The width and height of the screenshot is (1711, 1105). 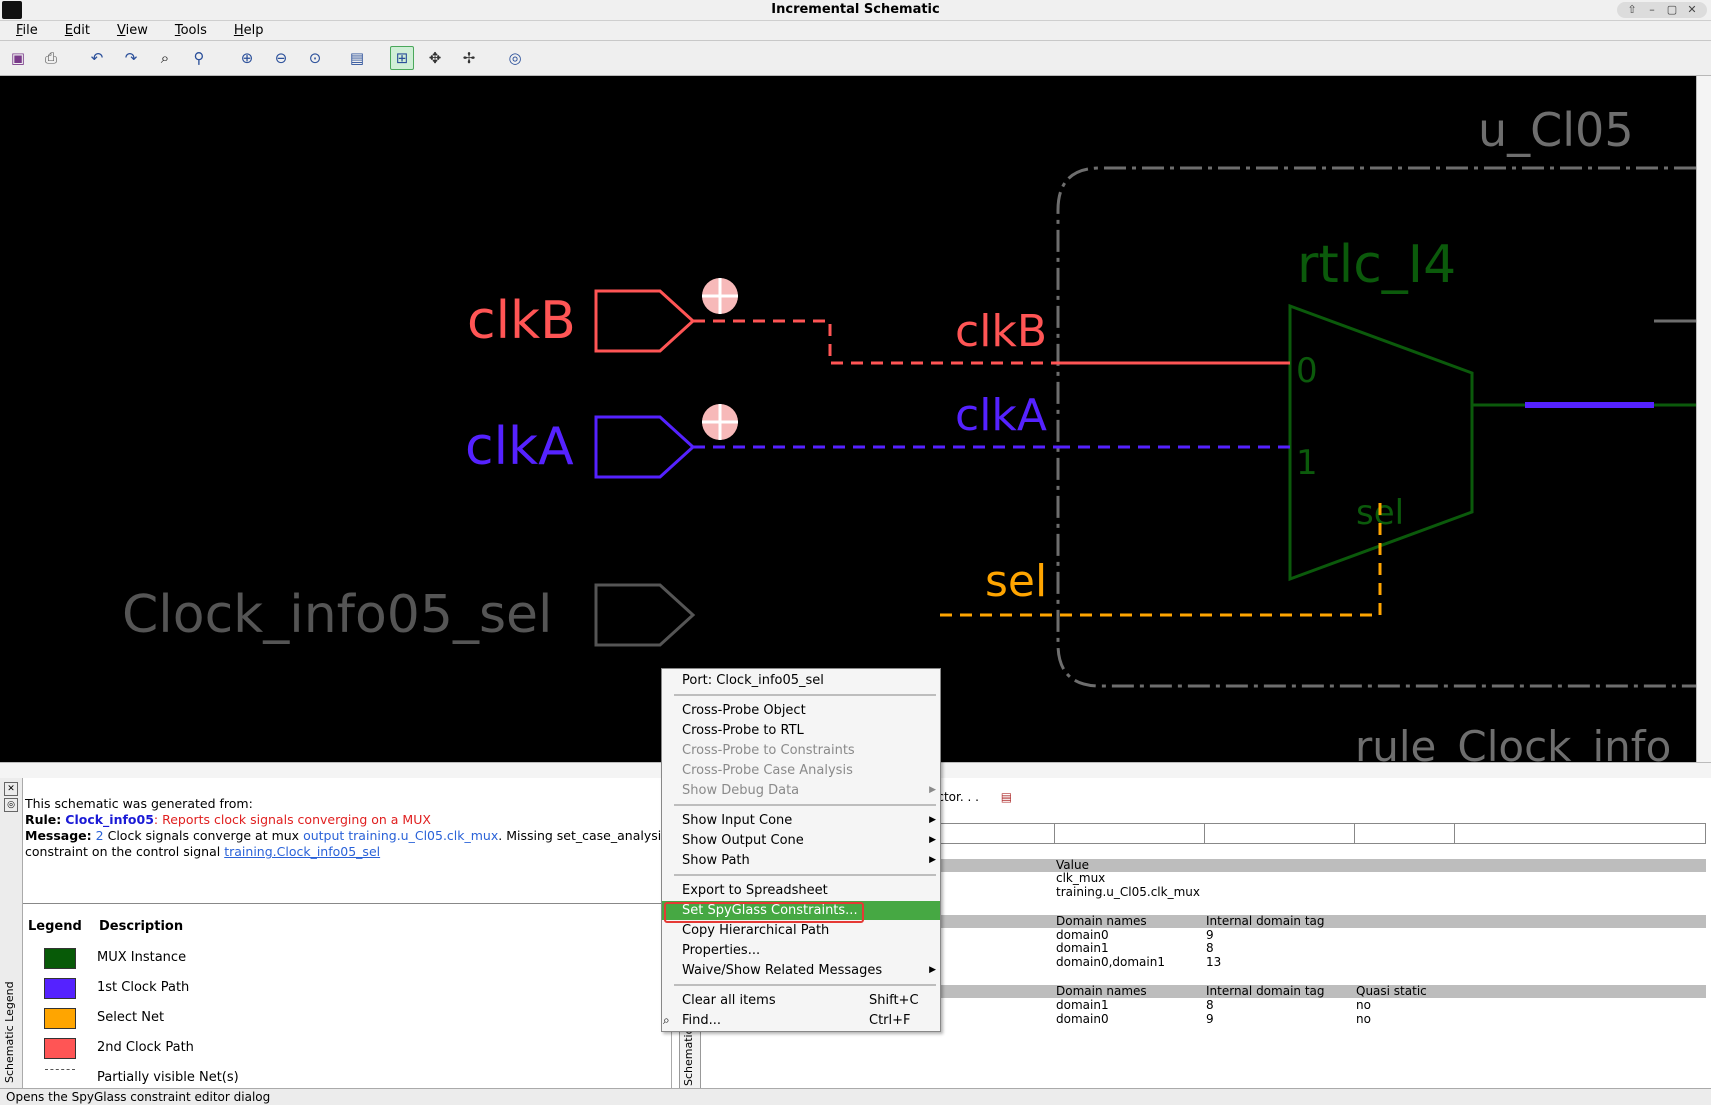 What do you see at coordinates (645, 615) in the screenshot?
I see `port-clock-info05-sel` at bounding box center [645, 615].